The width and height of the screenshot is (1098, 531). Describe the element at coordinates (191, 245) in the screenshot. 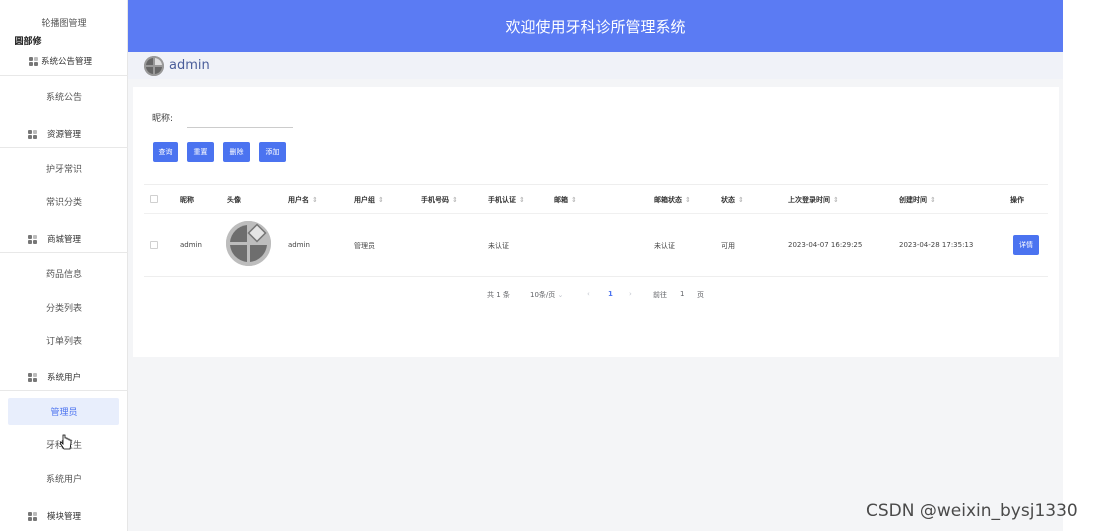

I see `cell-nickname: admin` at that location.